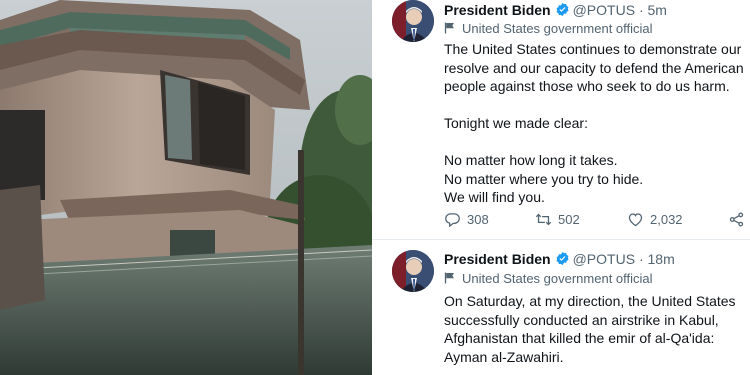 This screenshot has height=375, width=750. Describe the element at coordinates (531, 160) in the screenshot. I see `tweet-line: No matter how long it takes.` at that location.